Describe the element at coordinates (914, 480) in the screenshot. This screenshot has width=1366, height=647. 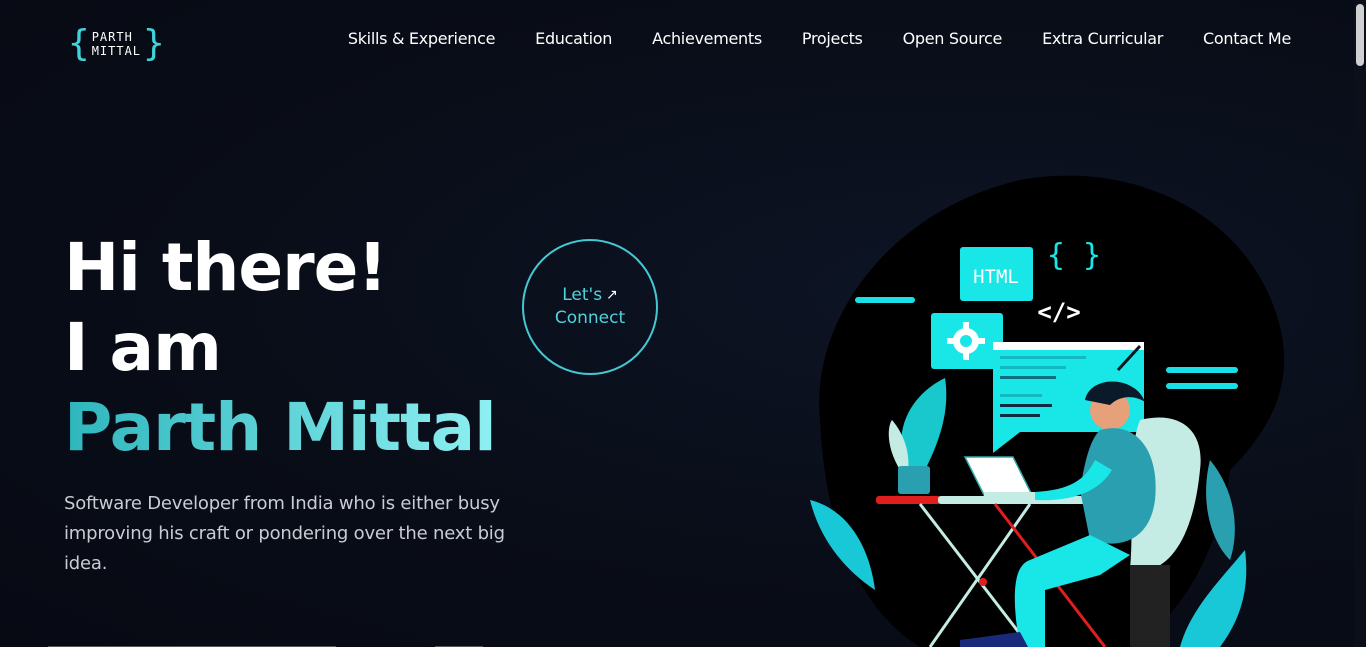
I see `plant-pot` at that location.